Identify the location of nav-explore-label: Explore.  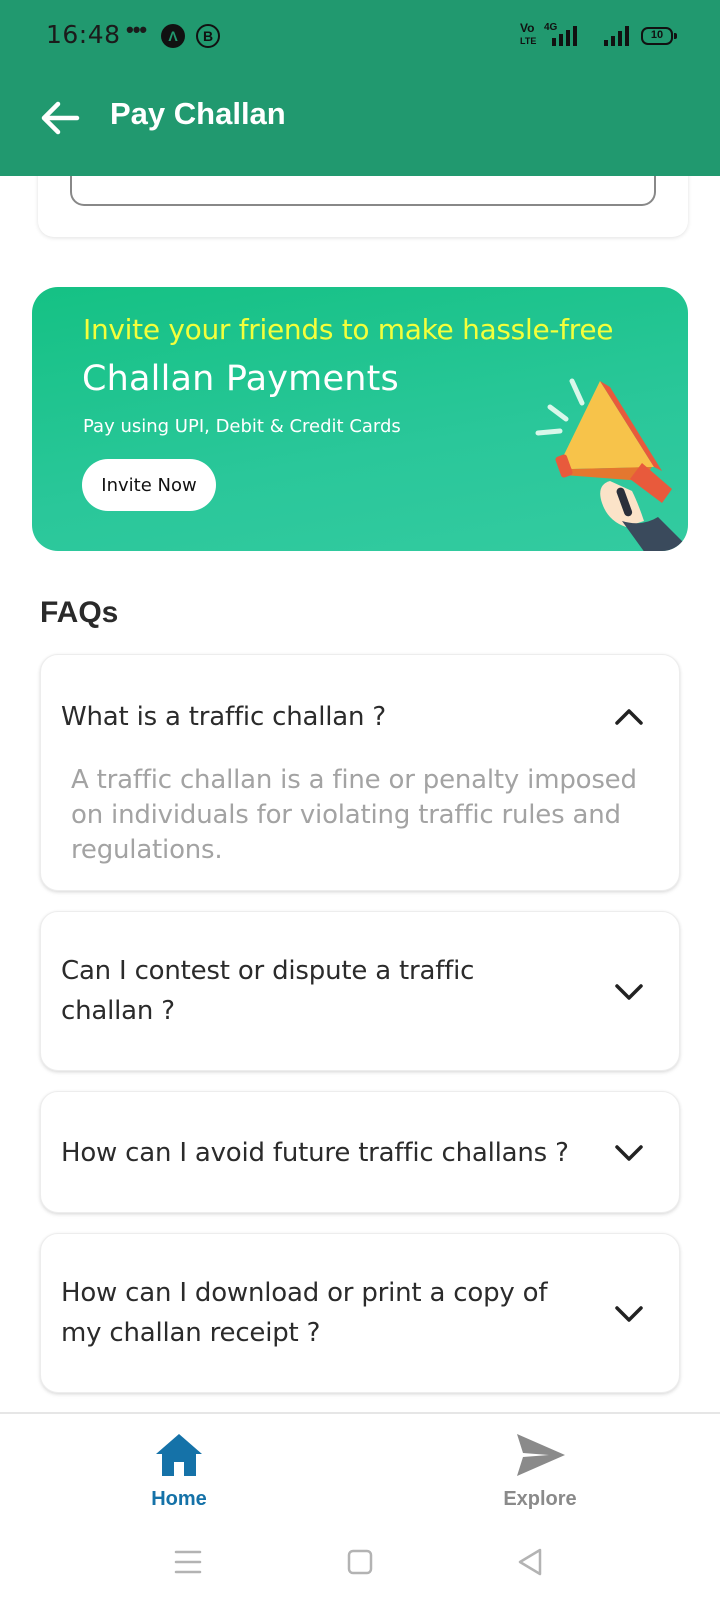
(540, 1499).